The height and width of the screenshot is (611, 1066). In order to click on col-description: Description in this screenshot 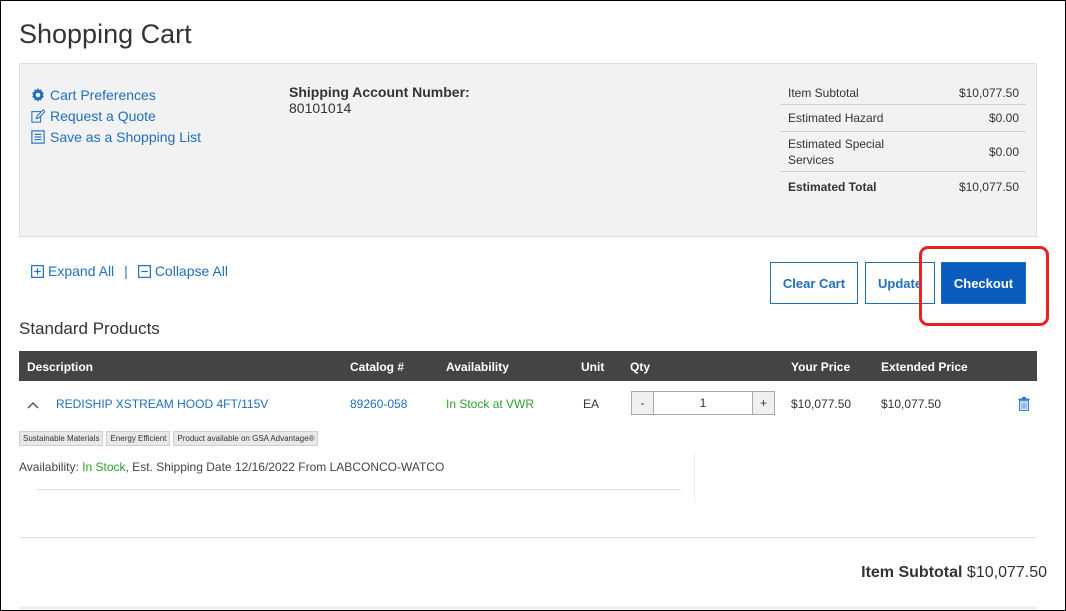, I will do `click(60, 367)`.